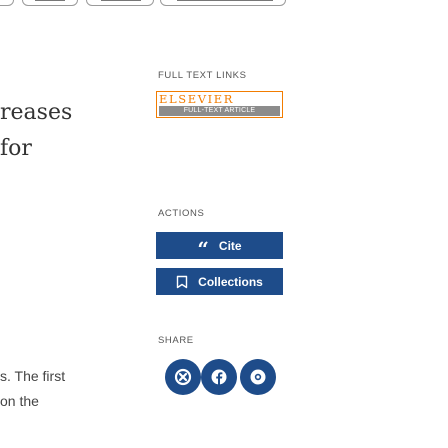 The height and width of the screenshot is (448, 448). What do you see at coordinates (202, 75) in the screenshot?
I see `full-text-links-heading: FULL TEXT LINKS` at bounding box center [202, 75].